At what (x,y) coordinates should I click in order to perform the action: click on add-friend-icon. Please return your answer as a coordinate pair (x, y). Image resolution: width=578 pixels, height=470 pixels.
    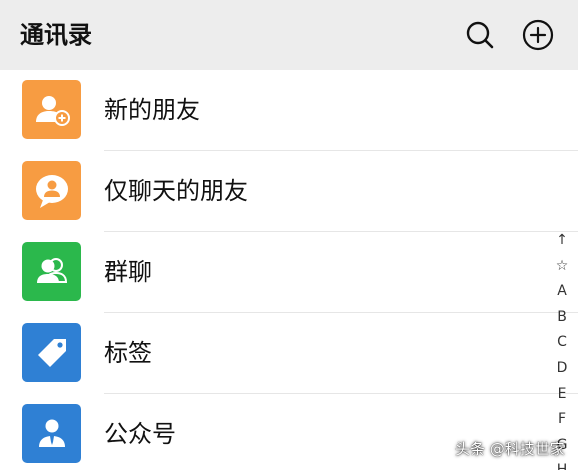
    Looking at the image, I should click on (51, 109).